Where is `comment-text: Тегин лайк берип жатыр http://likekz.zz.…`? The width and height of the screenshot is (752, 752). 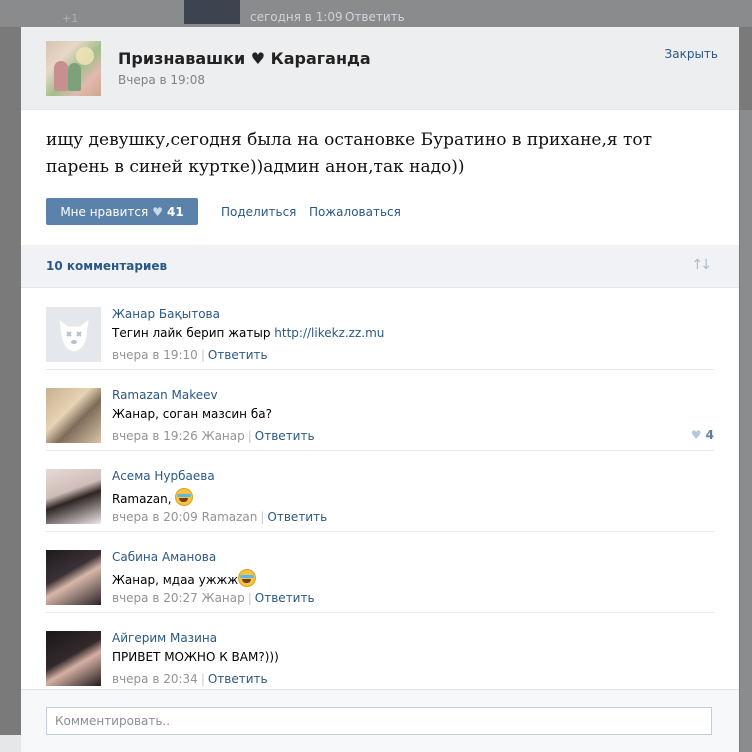
comment-text: Тегин лайк берип жатыр http://likekz.zz.… is located at coordinates (248, 333).